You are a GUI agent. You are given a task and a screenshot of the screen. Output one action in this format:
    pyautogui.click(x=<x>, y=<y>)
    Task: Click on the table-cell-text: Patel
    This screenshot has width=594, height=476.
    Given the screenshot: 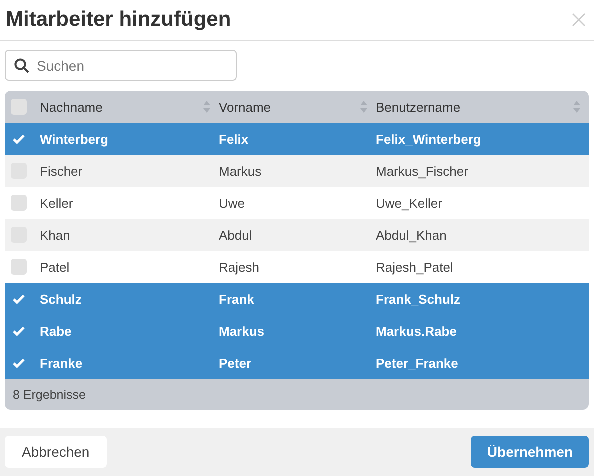 What is the action you would take?
    pyautogui.click(x=55, y=267)
    